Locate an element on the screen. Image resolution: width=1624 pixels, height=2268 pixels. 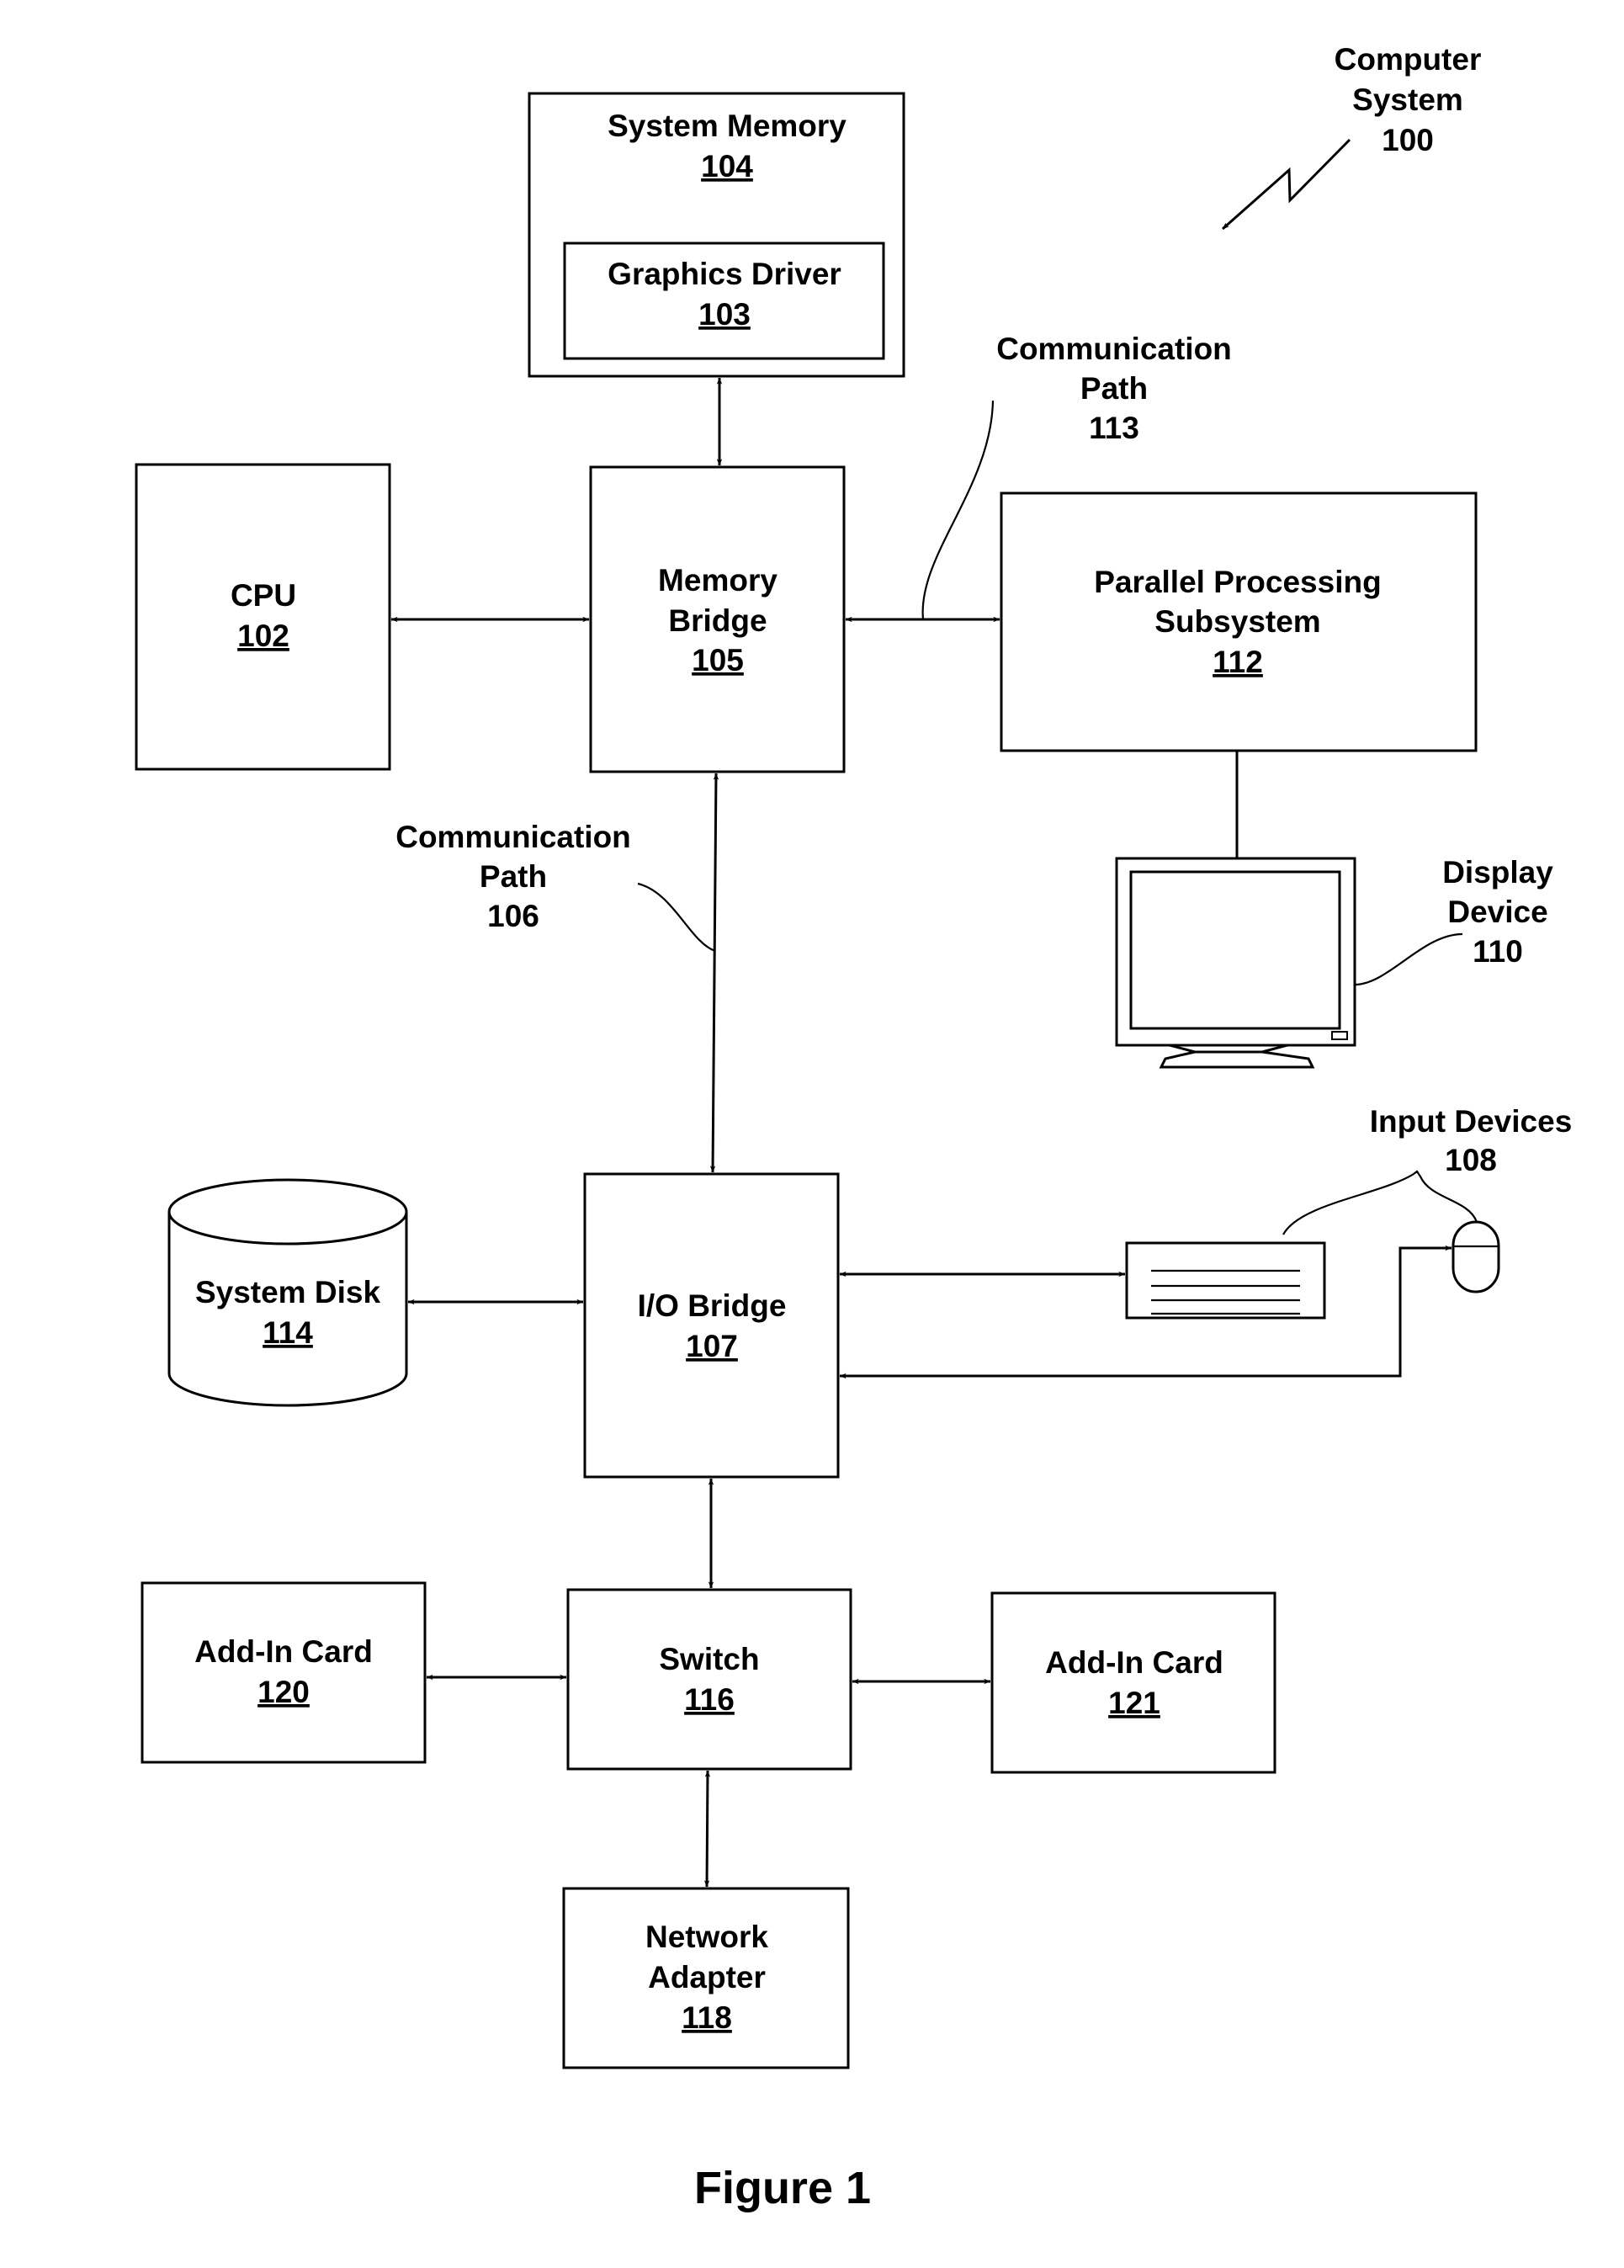
comm-path-113-leader is located at coordinates (958, 510).